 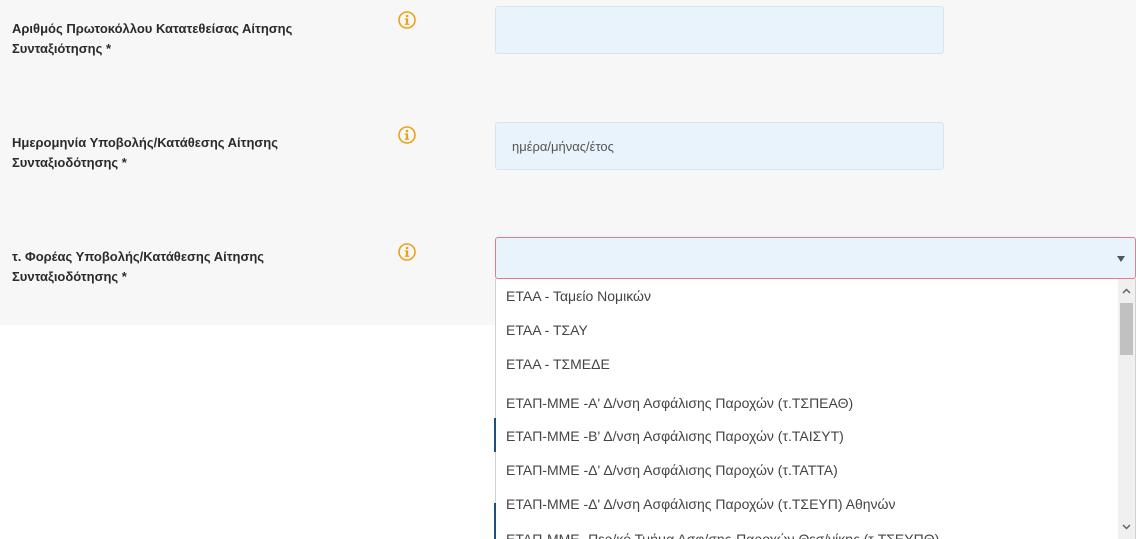 I want to click on submission-date-label-line1: Ημερομηνία Υποβολής/Κατάθεσης Αίτησης, so click(x=145, y=142).